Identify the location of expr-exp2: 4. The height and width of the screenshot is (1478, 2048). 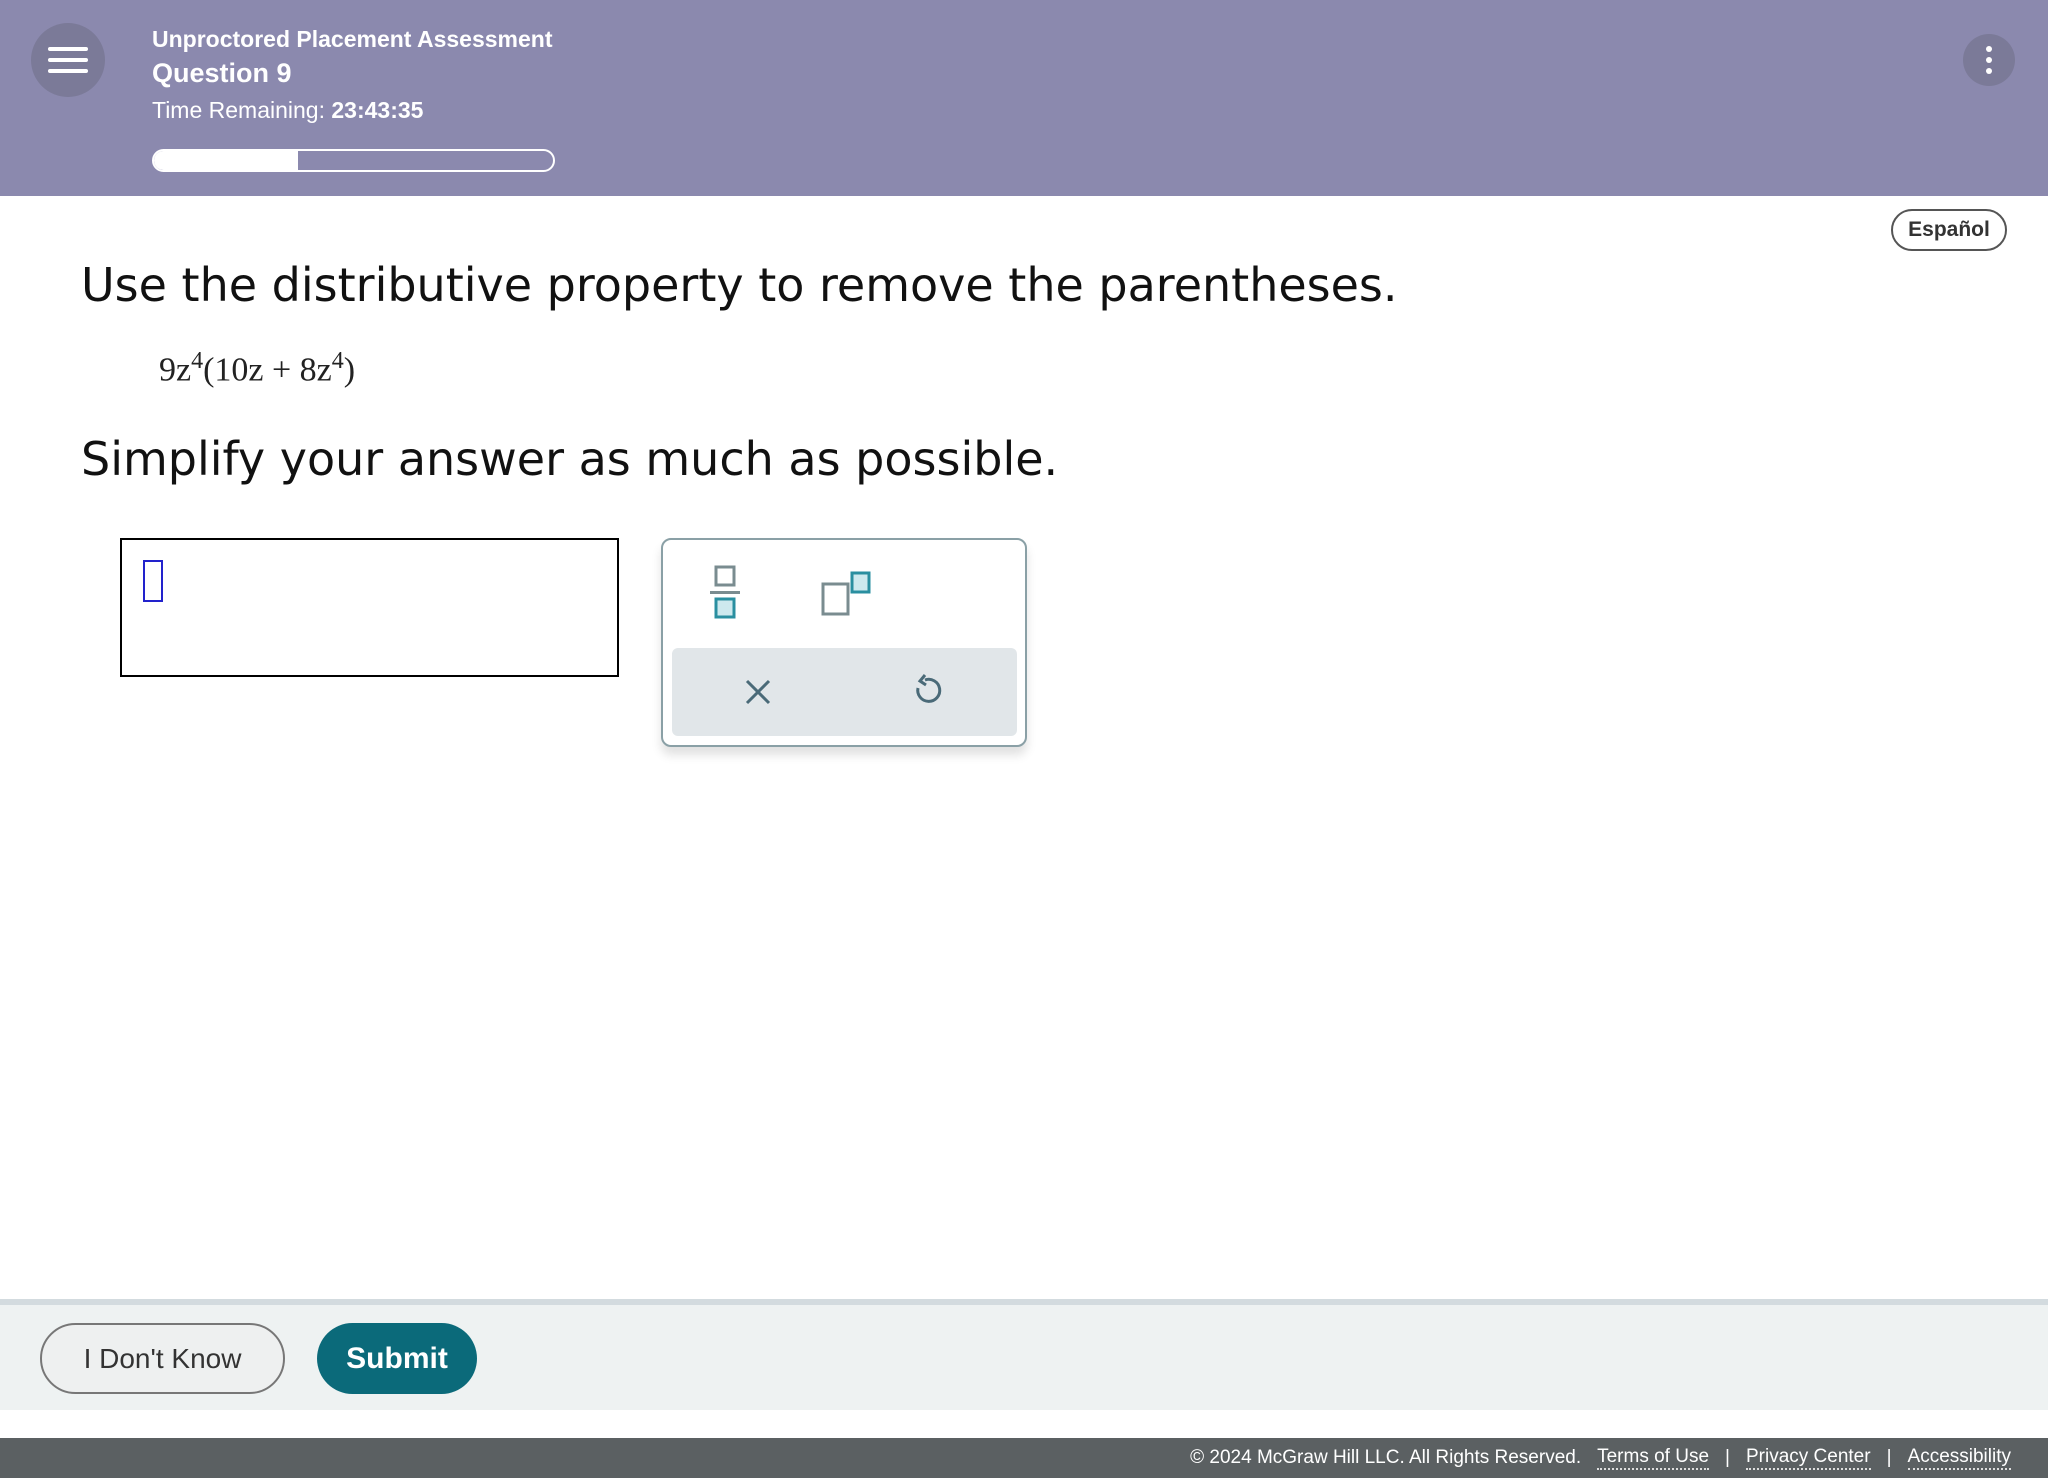
(337, 361).